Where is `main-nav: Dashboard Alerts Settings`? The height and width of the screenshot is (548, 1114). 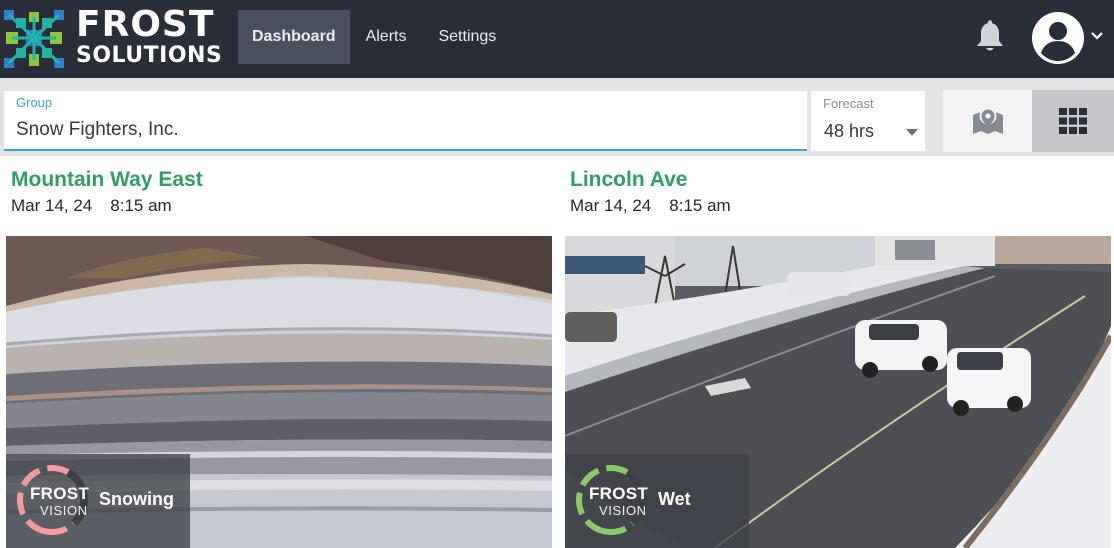
main-nav: Dashboard Alerts Settings is located at coordinates (375, 37).